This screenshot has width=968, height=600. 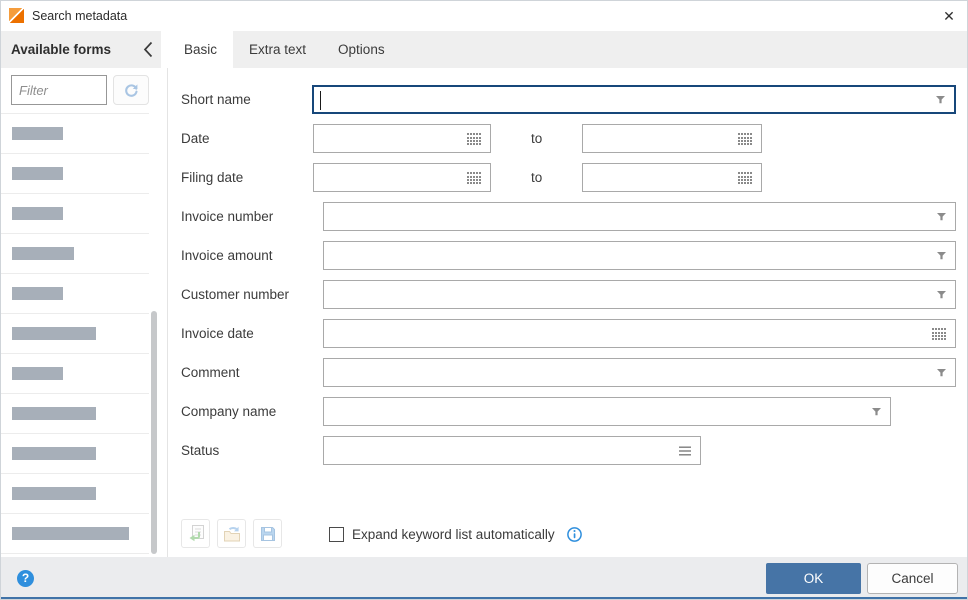 I want to click on save-template-button, so click(x=267, y=533).